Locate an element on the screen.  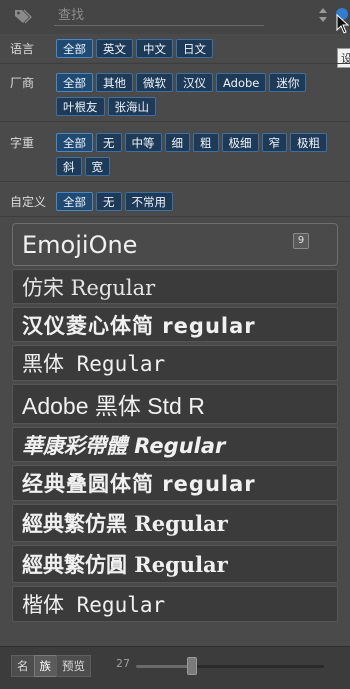
chip-weight-extralight: 极细 is located at coordinates (240, 142).